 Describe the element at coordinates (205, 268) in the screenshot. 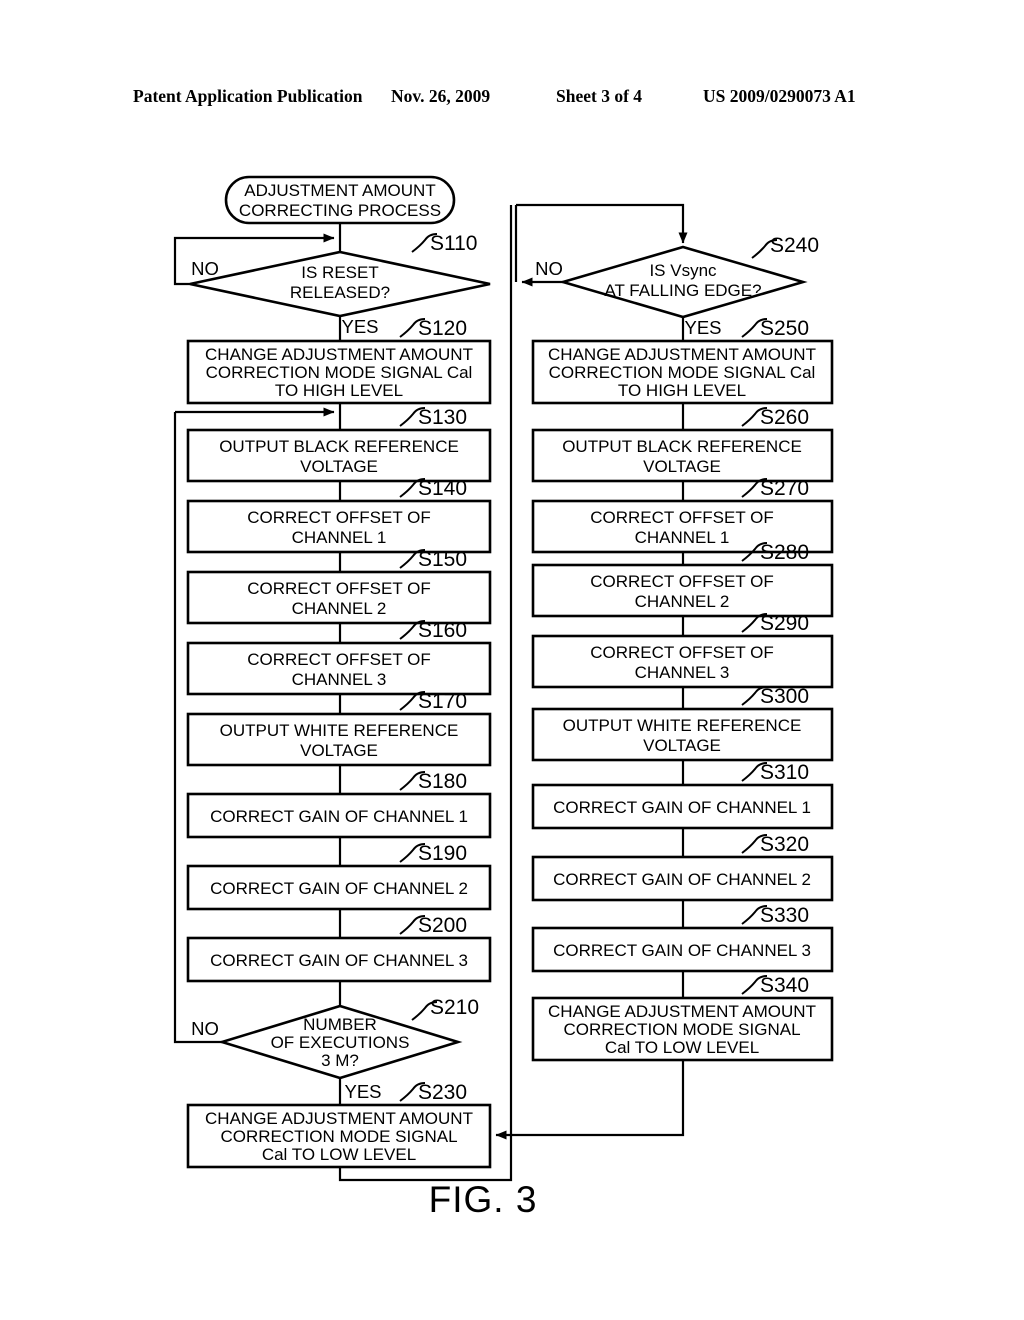

I see `s110-no-label: NO` at that location.